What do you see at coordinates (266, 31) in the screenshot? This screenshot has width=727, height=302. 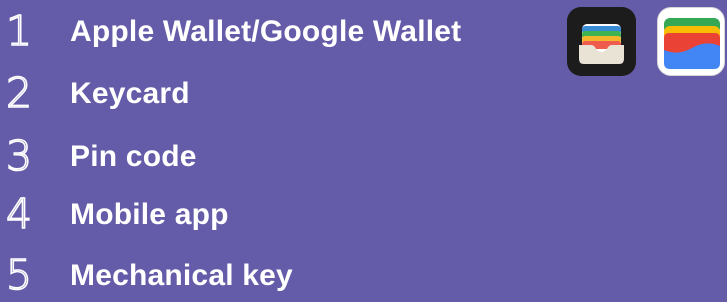 I see `option-label: Apple Wallet/Google Wallet` at bounding box center [266, 31].